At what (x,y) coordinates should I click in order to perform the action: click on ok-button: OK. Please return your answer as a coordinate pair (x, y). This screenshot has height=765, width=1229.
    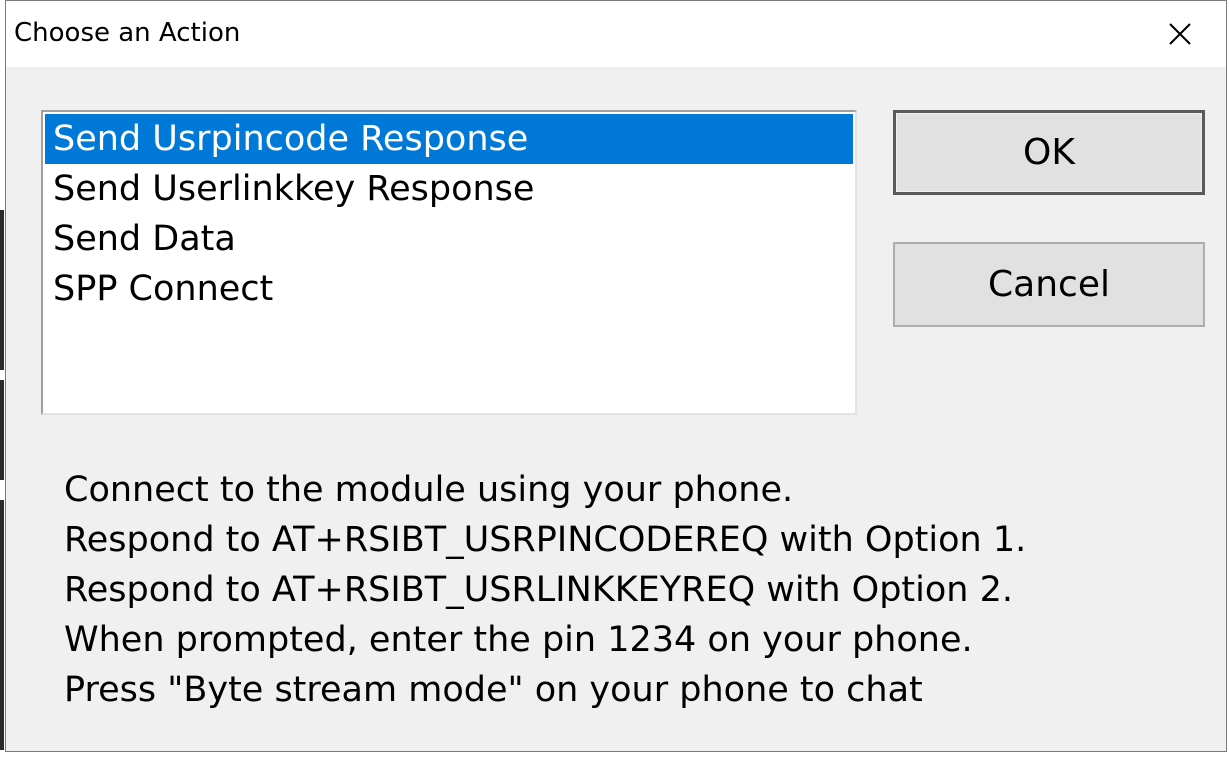
    Looking at the image, I should click on (1049, 152).